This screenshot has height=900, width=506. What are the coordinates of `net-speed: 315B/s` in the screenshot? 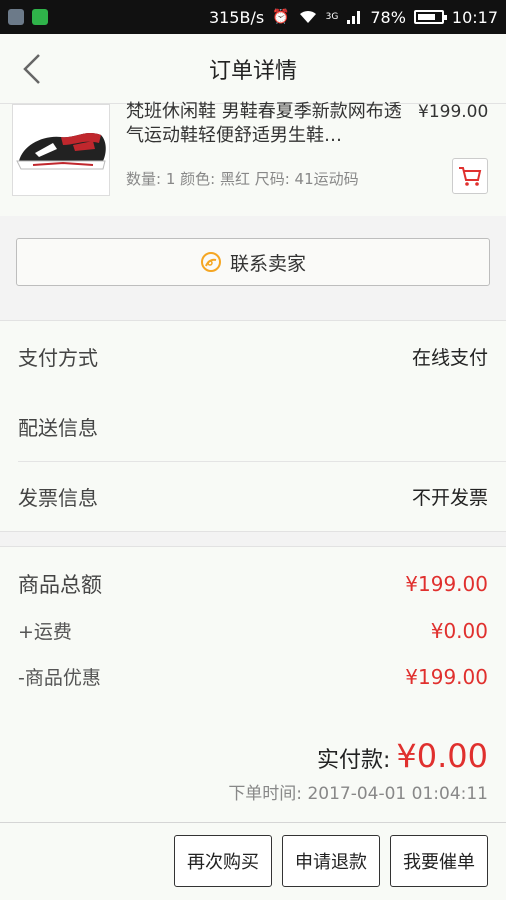 It's located at (236, 17).